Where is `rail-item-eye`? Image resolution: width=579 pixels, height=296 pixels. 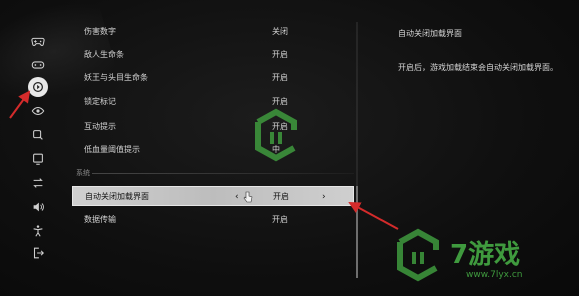
rail-item-eye is located at coordinates (38, 111).